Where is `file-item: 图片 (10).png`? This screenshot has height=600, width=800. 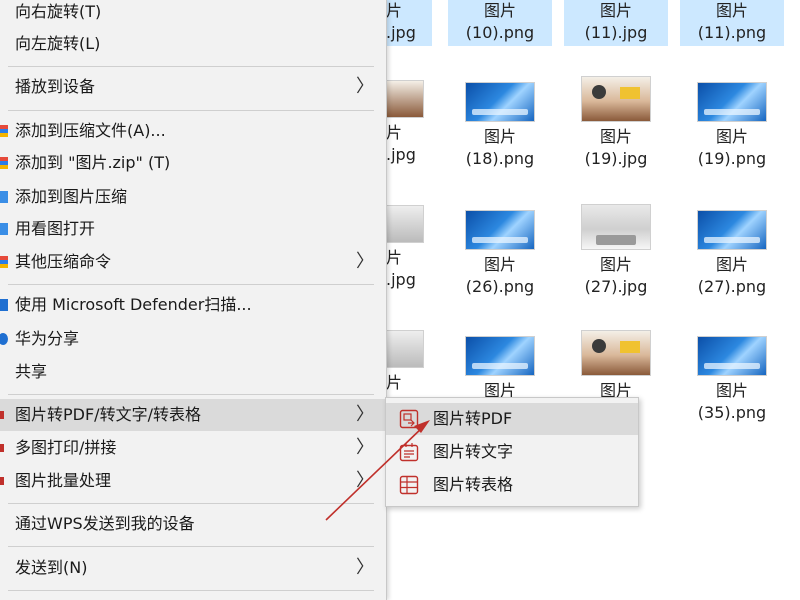 file-item: 图片 (10).png is located at coordinates (500, 23).